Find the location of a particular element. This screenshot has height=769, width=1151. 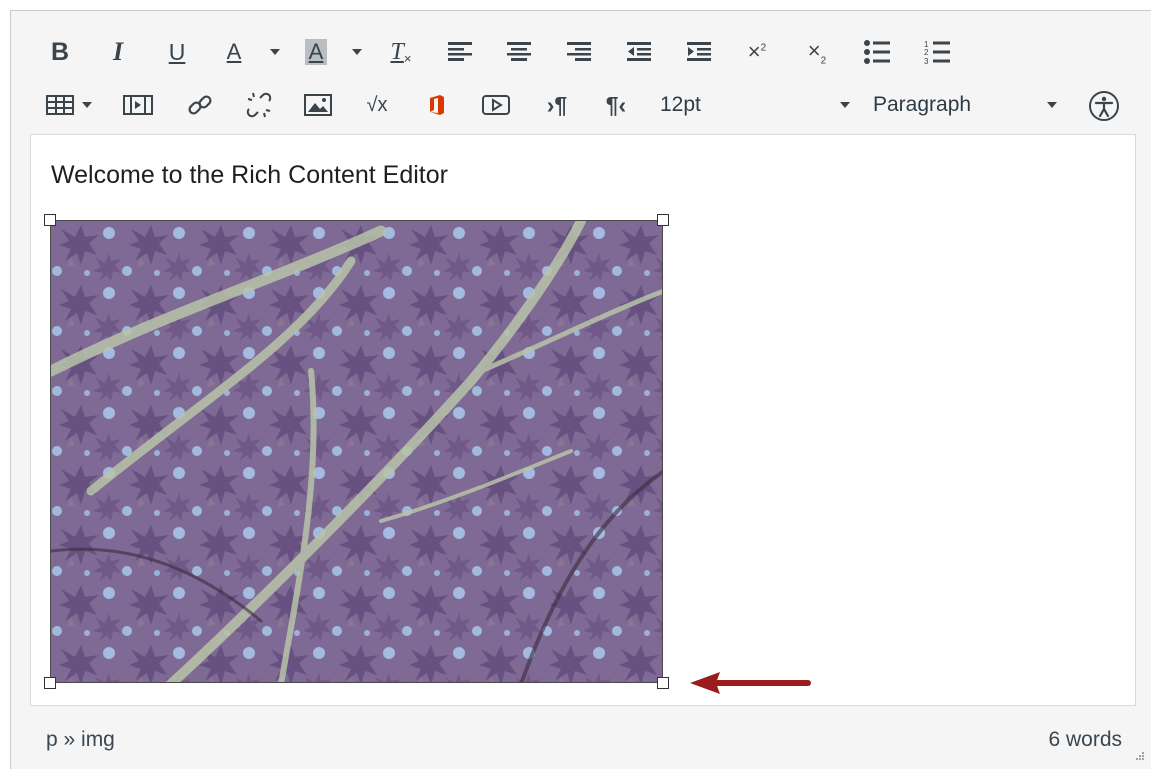

office-icon is located at coordinates (437, 105).